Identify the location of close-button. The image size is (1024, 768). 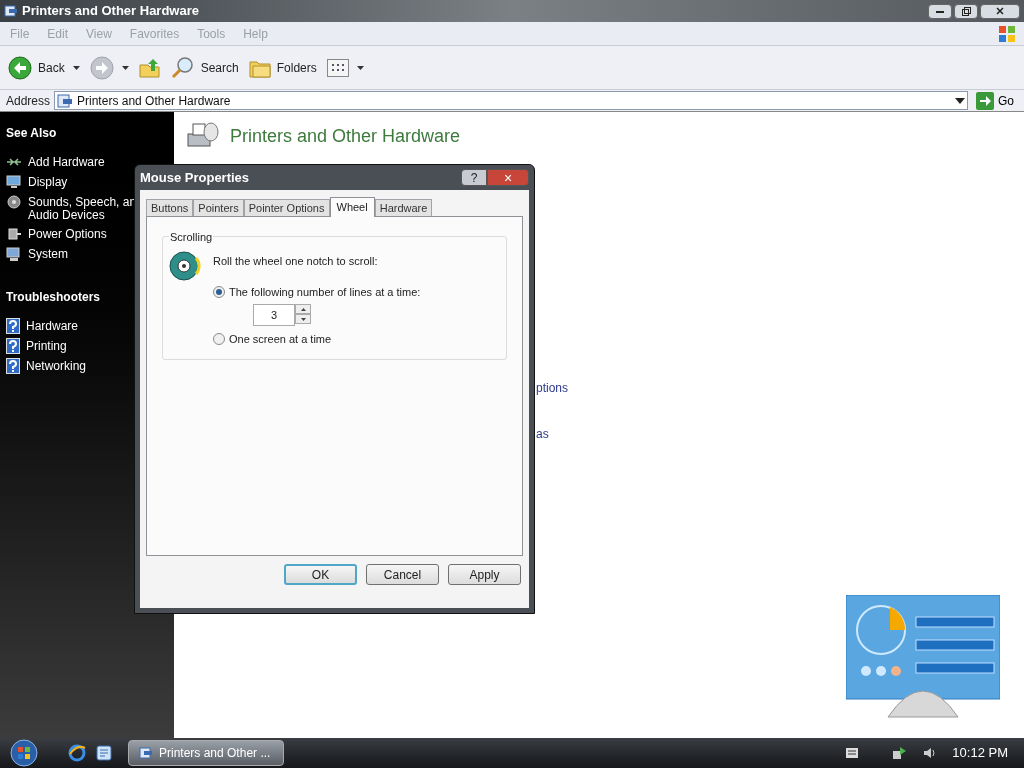
(1000, 11).